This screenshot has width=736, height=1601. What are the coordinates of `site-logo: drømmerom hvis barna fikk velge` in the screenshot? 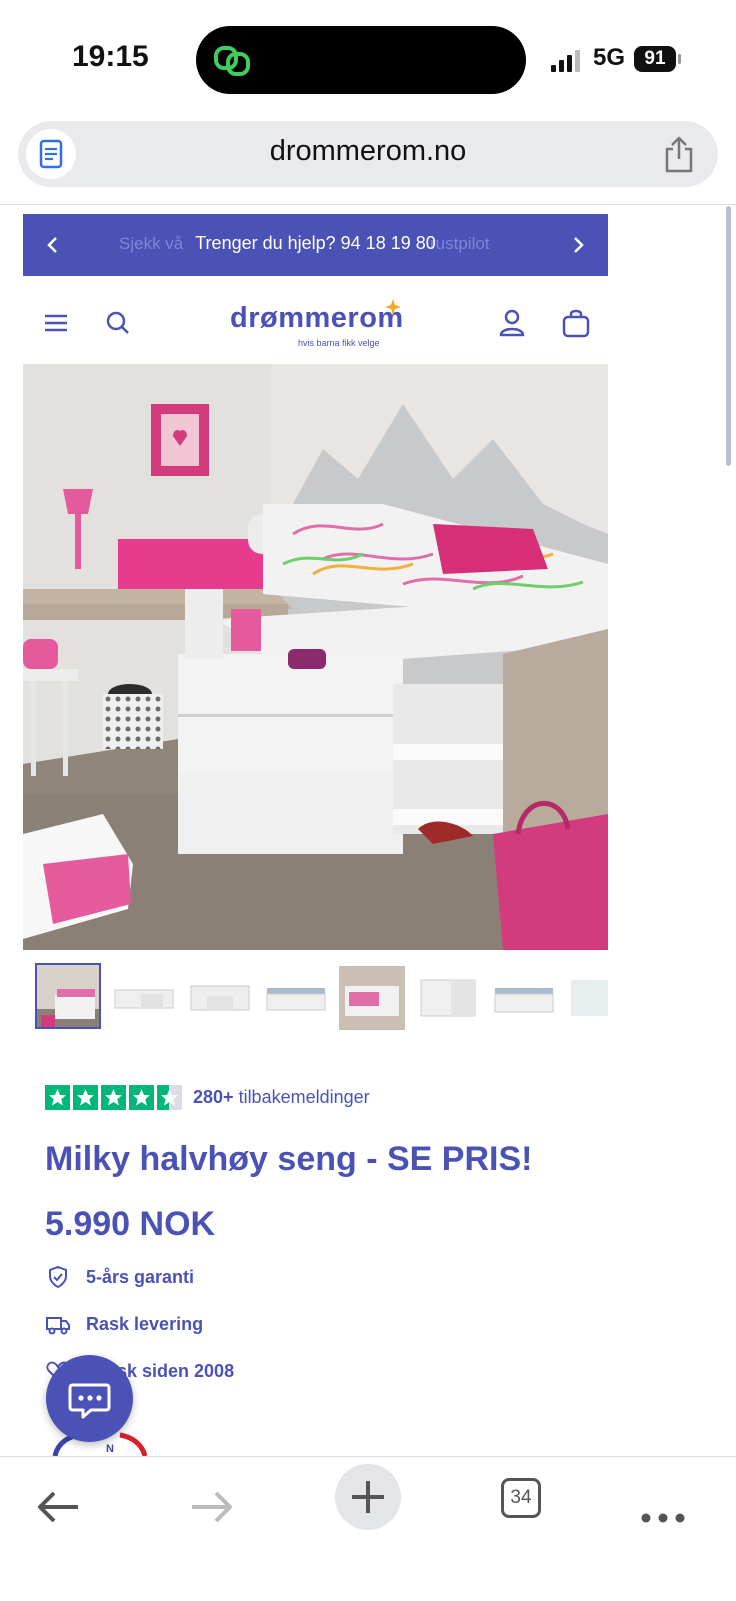 It's located at (317, 323).